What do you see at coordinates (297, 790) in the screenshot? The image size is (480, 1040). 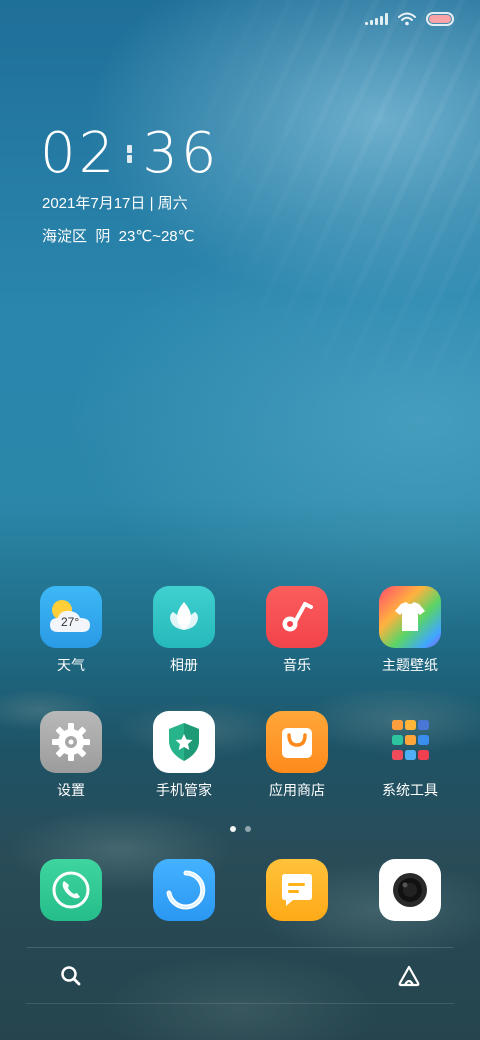 I see `app-label: 应用商店` at bounding box center [297, 790].